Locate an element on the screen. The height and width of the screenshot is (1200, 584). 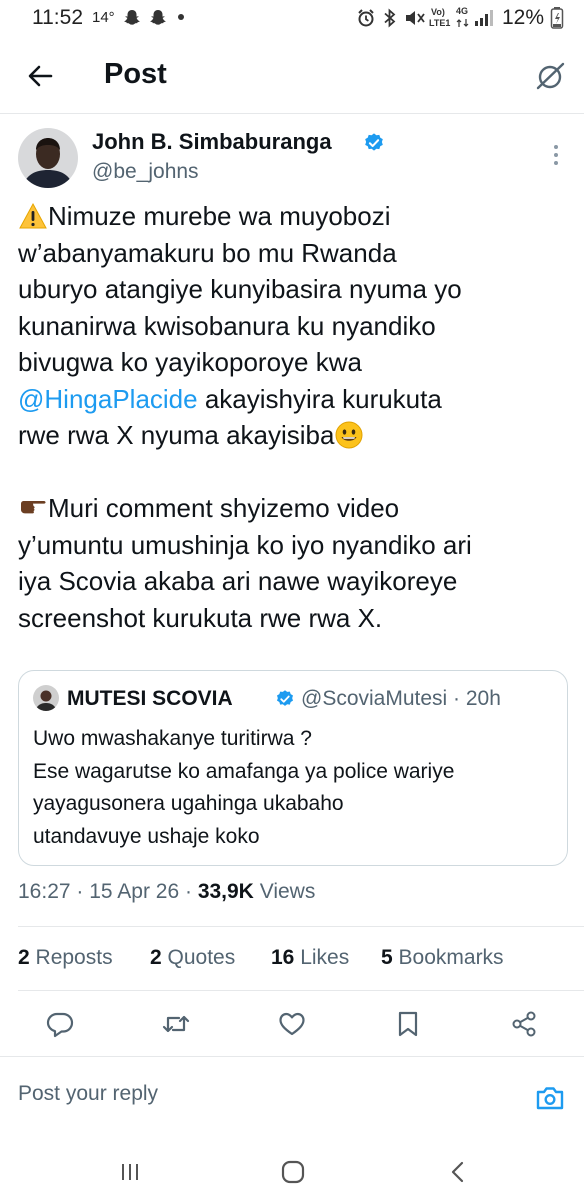
recents-button is located at coordinates (130, 1172).